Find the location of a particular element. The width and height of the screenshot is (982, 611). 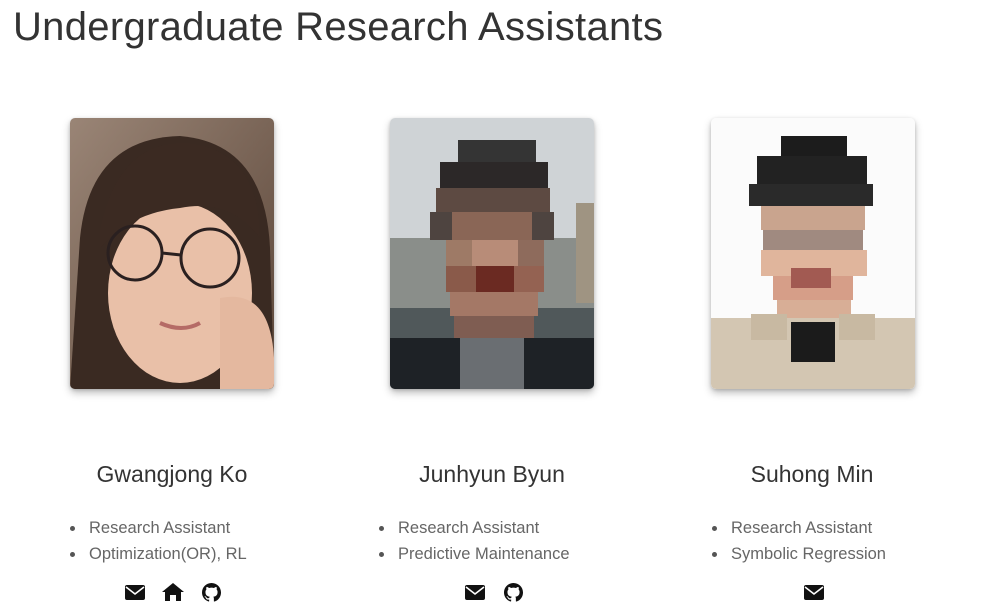

member-name: Suhong Min is located at coordinates (812, 474).